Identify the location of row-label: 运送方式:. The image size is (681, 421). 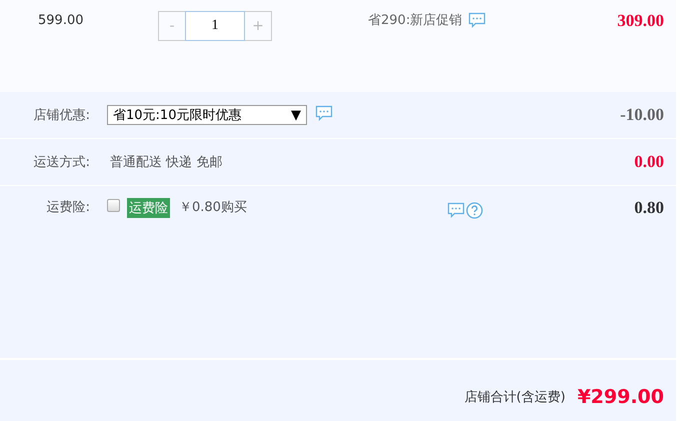
(61, 162).